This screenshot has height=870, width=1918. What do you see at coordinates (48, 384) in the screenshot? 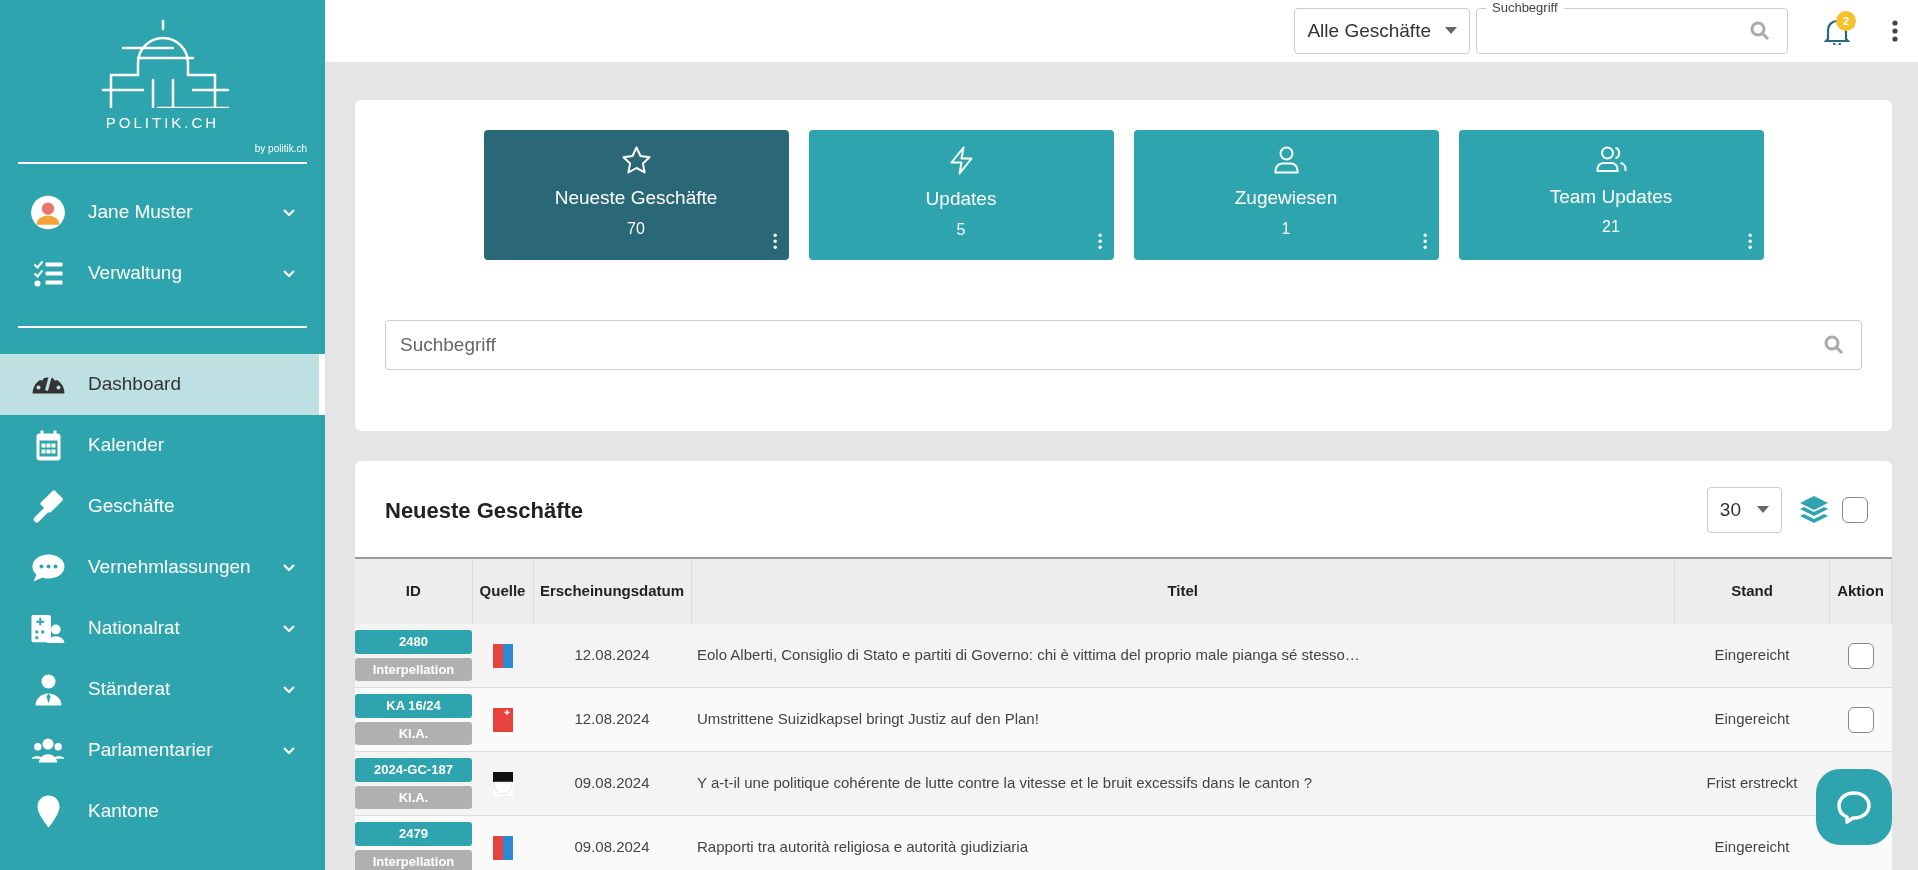
I see `gauge-icon` at bounding box center [48, 384].